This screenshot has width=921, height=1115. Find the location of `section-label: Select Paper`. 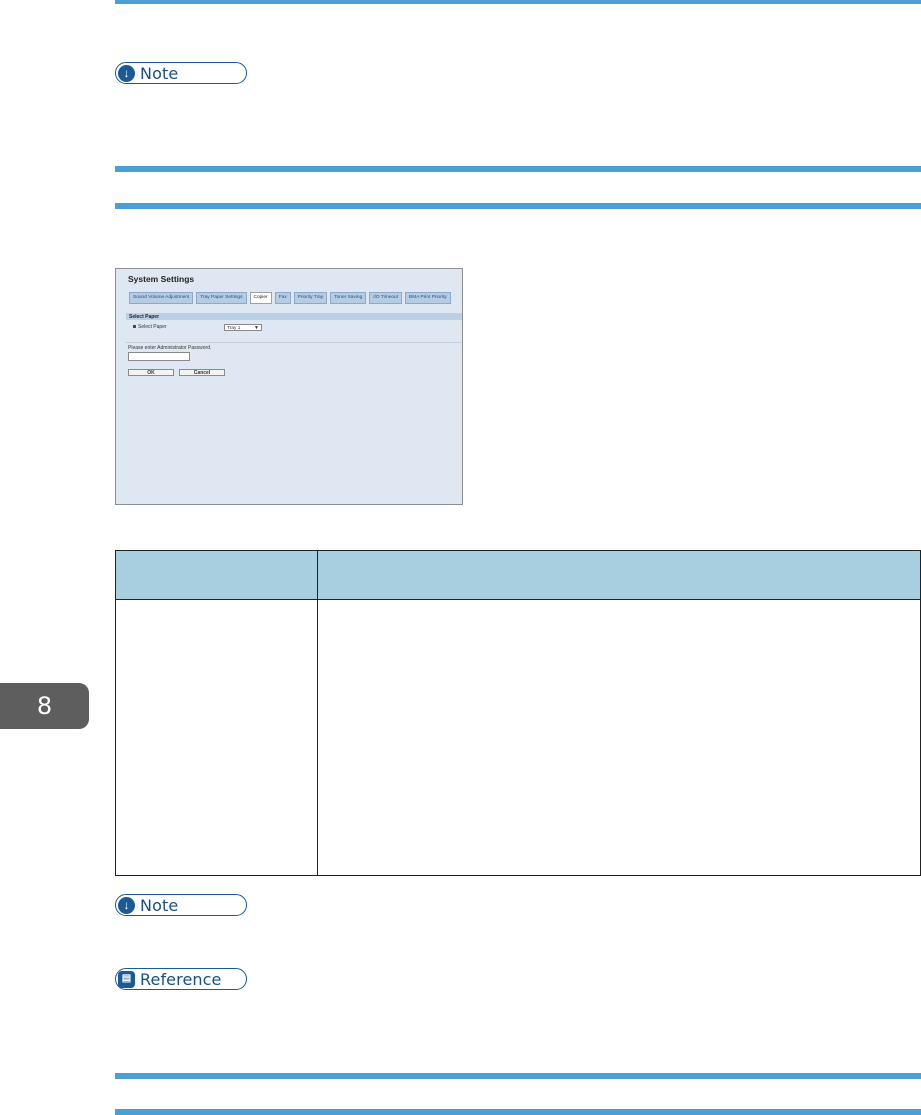

section-label: Select Paper is located at coordinates (144, 317).